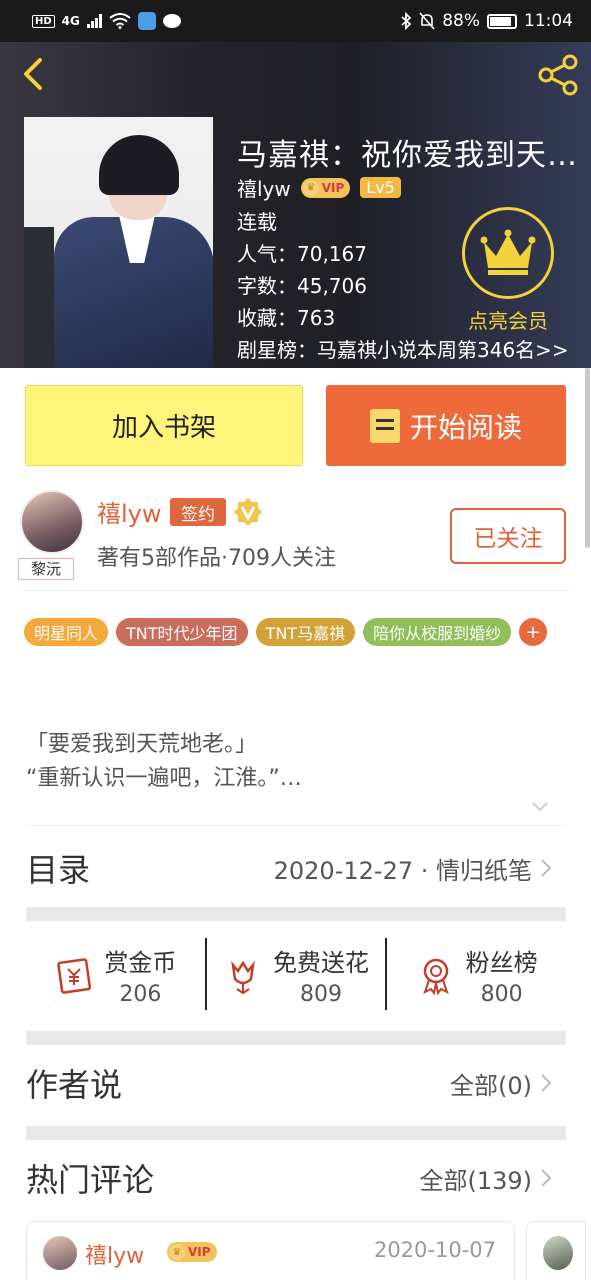 The width and height of the screenshot is (591, 1280). Describe the element at coordinates (74, 976) in the screenshot. I see `reward-icon` at that location.